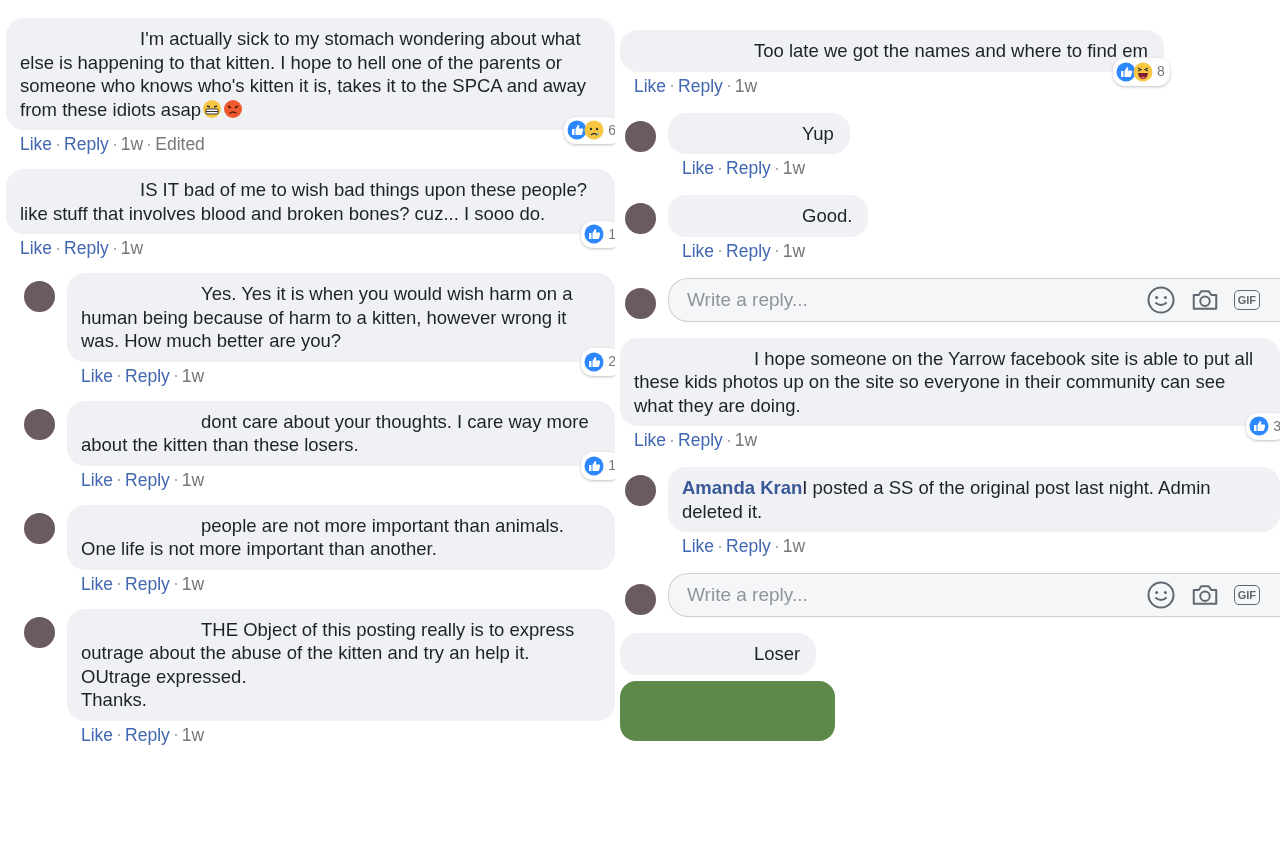  I want to click on comment-text: Loser, so click(777, 654).